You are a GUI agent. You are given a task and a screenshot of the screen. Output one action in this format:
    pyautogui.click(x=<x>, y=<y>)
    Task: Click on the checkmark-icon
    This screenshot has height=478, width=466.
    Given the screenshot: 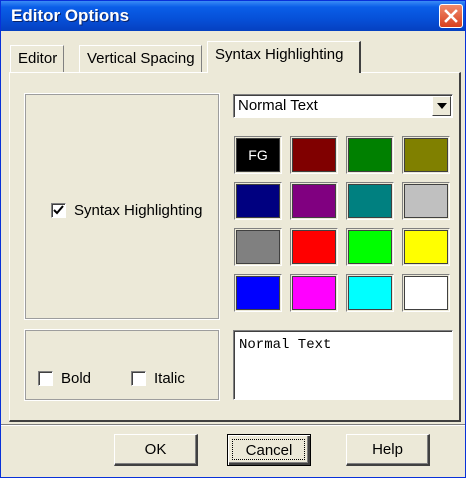 What is the action you would take?
    pyautogui.click(x=58, y=210)
    